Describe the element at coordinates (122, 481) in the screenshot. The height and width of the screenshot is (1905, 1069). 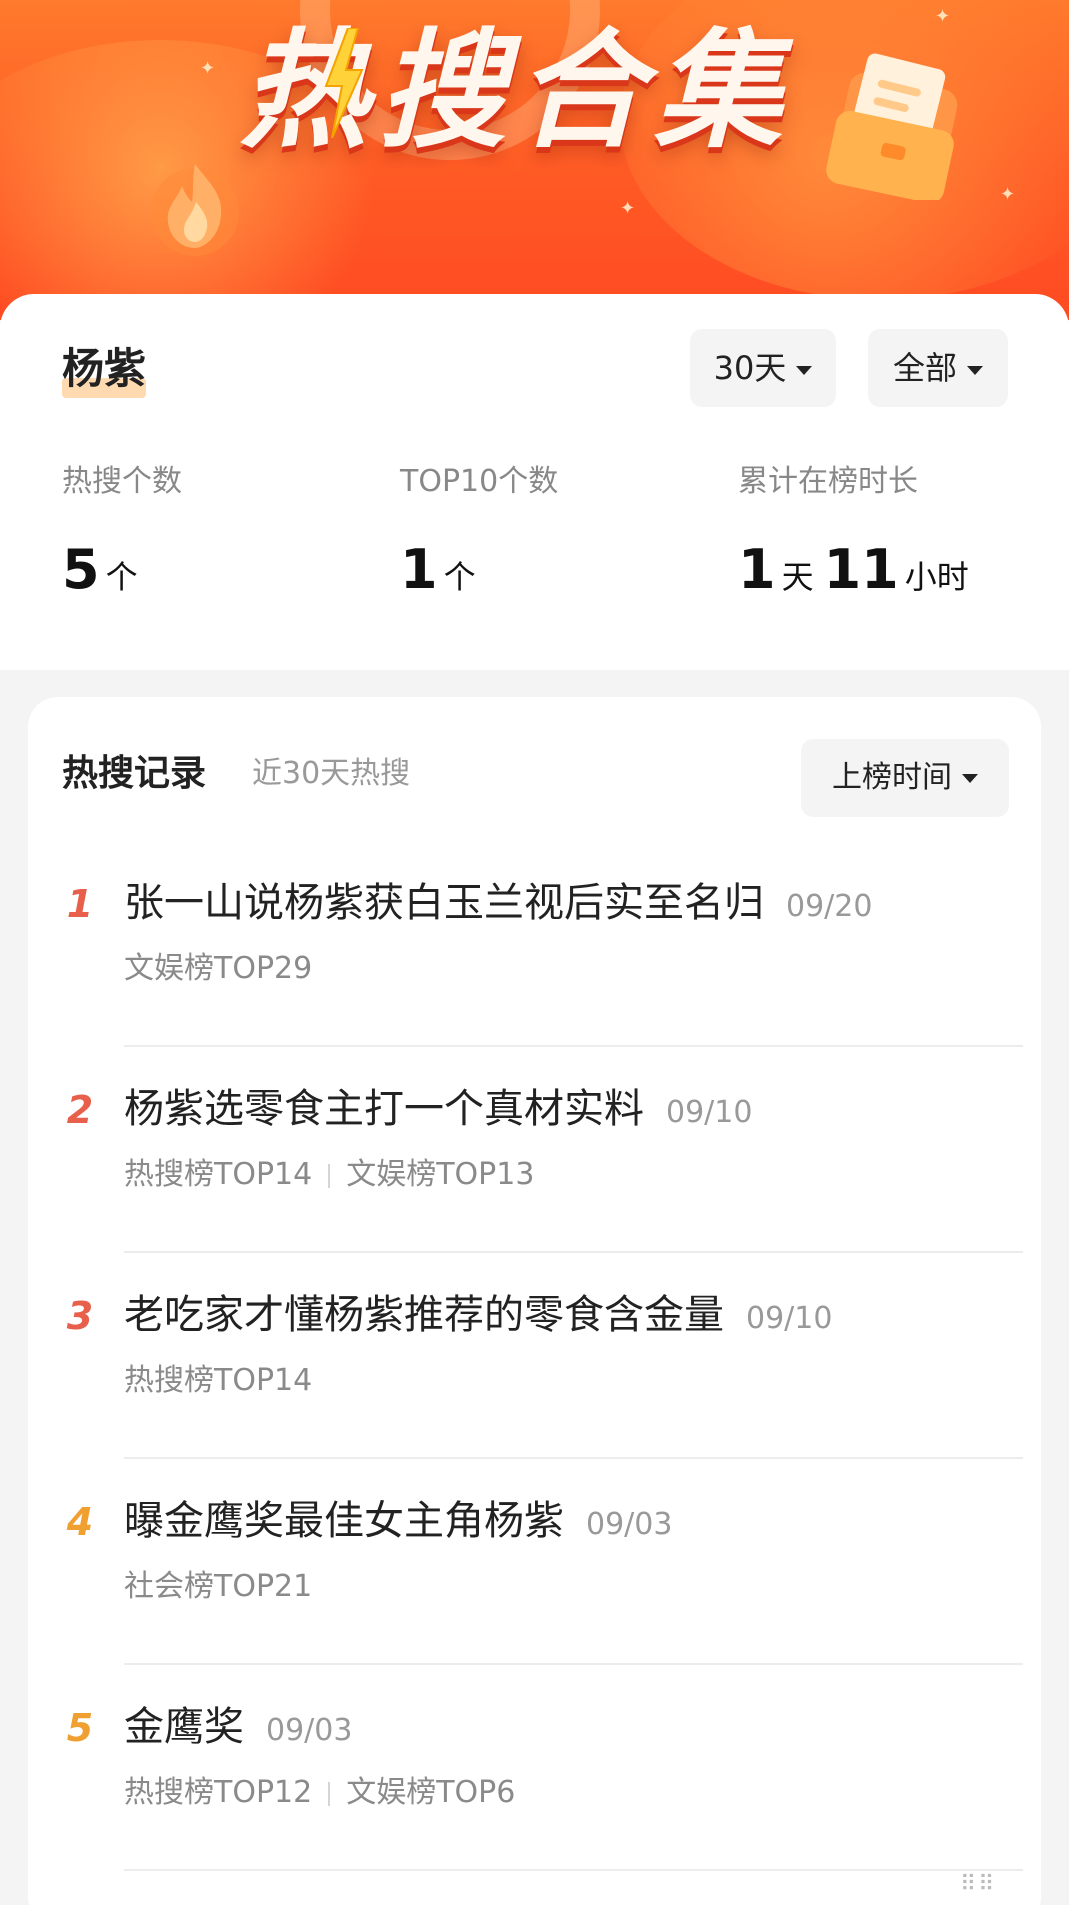
I see `stat-label-hot-count: 热搜个数` at that location.